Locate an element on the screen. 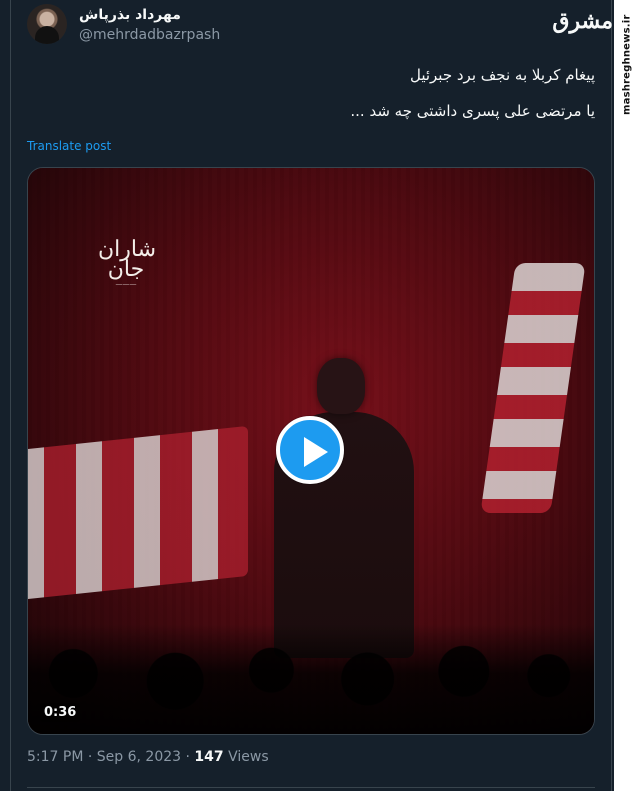 The width and height of the screenshot is (643, 791). tweet-time: 5:17 PM is located at coordinates (55, 757).